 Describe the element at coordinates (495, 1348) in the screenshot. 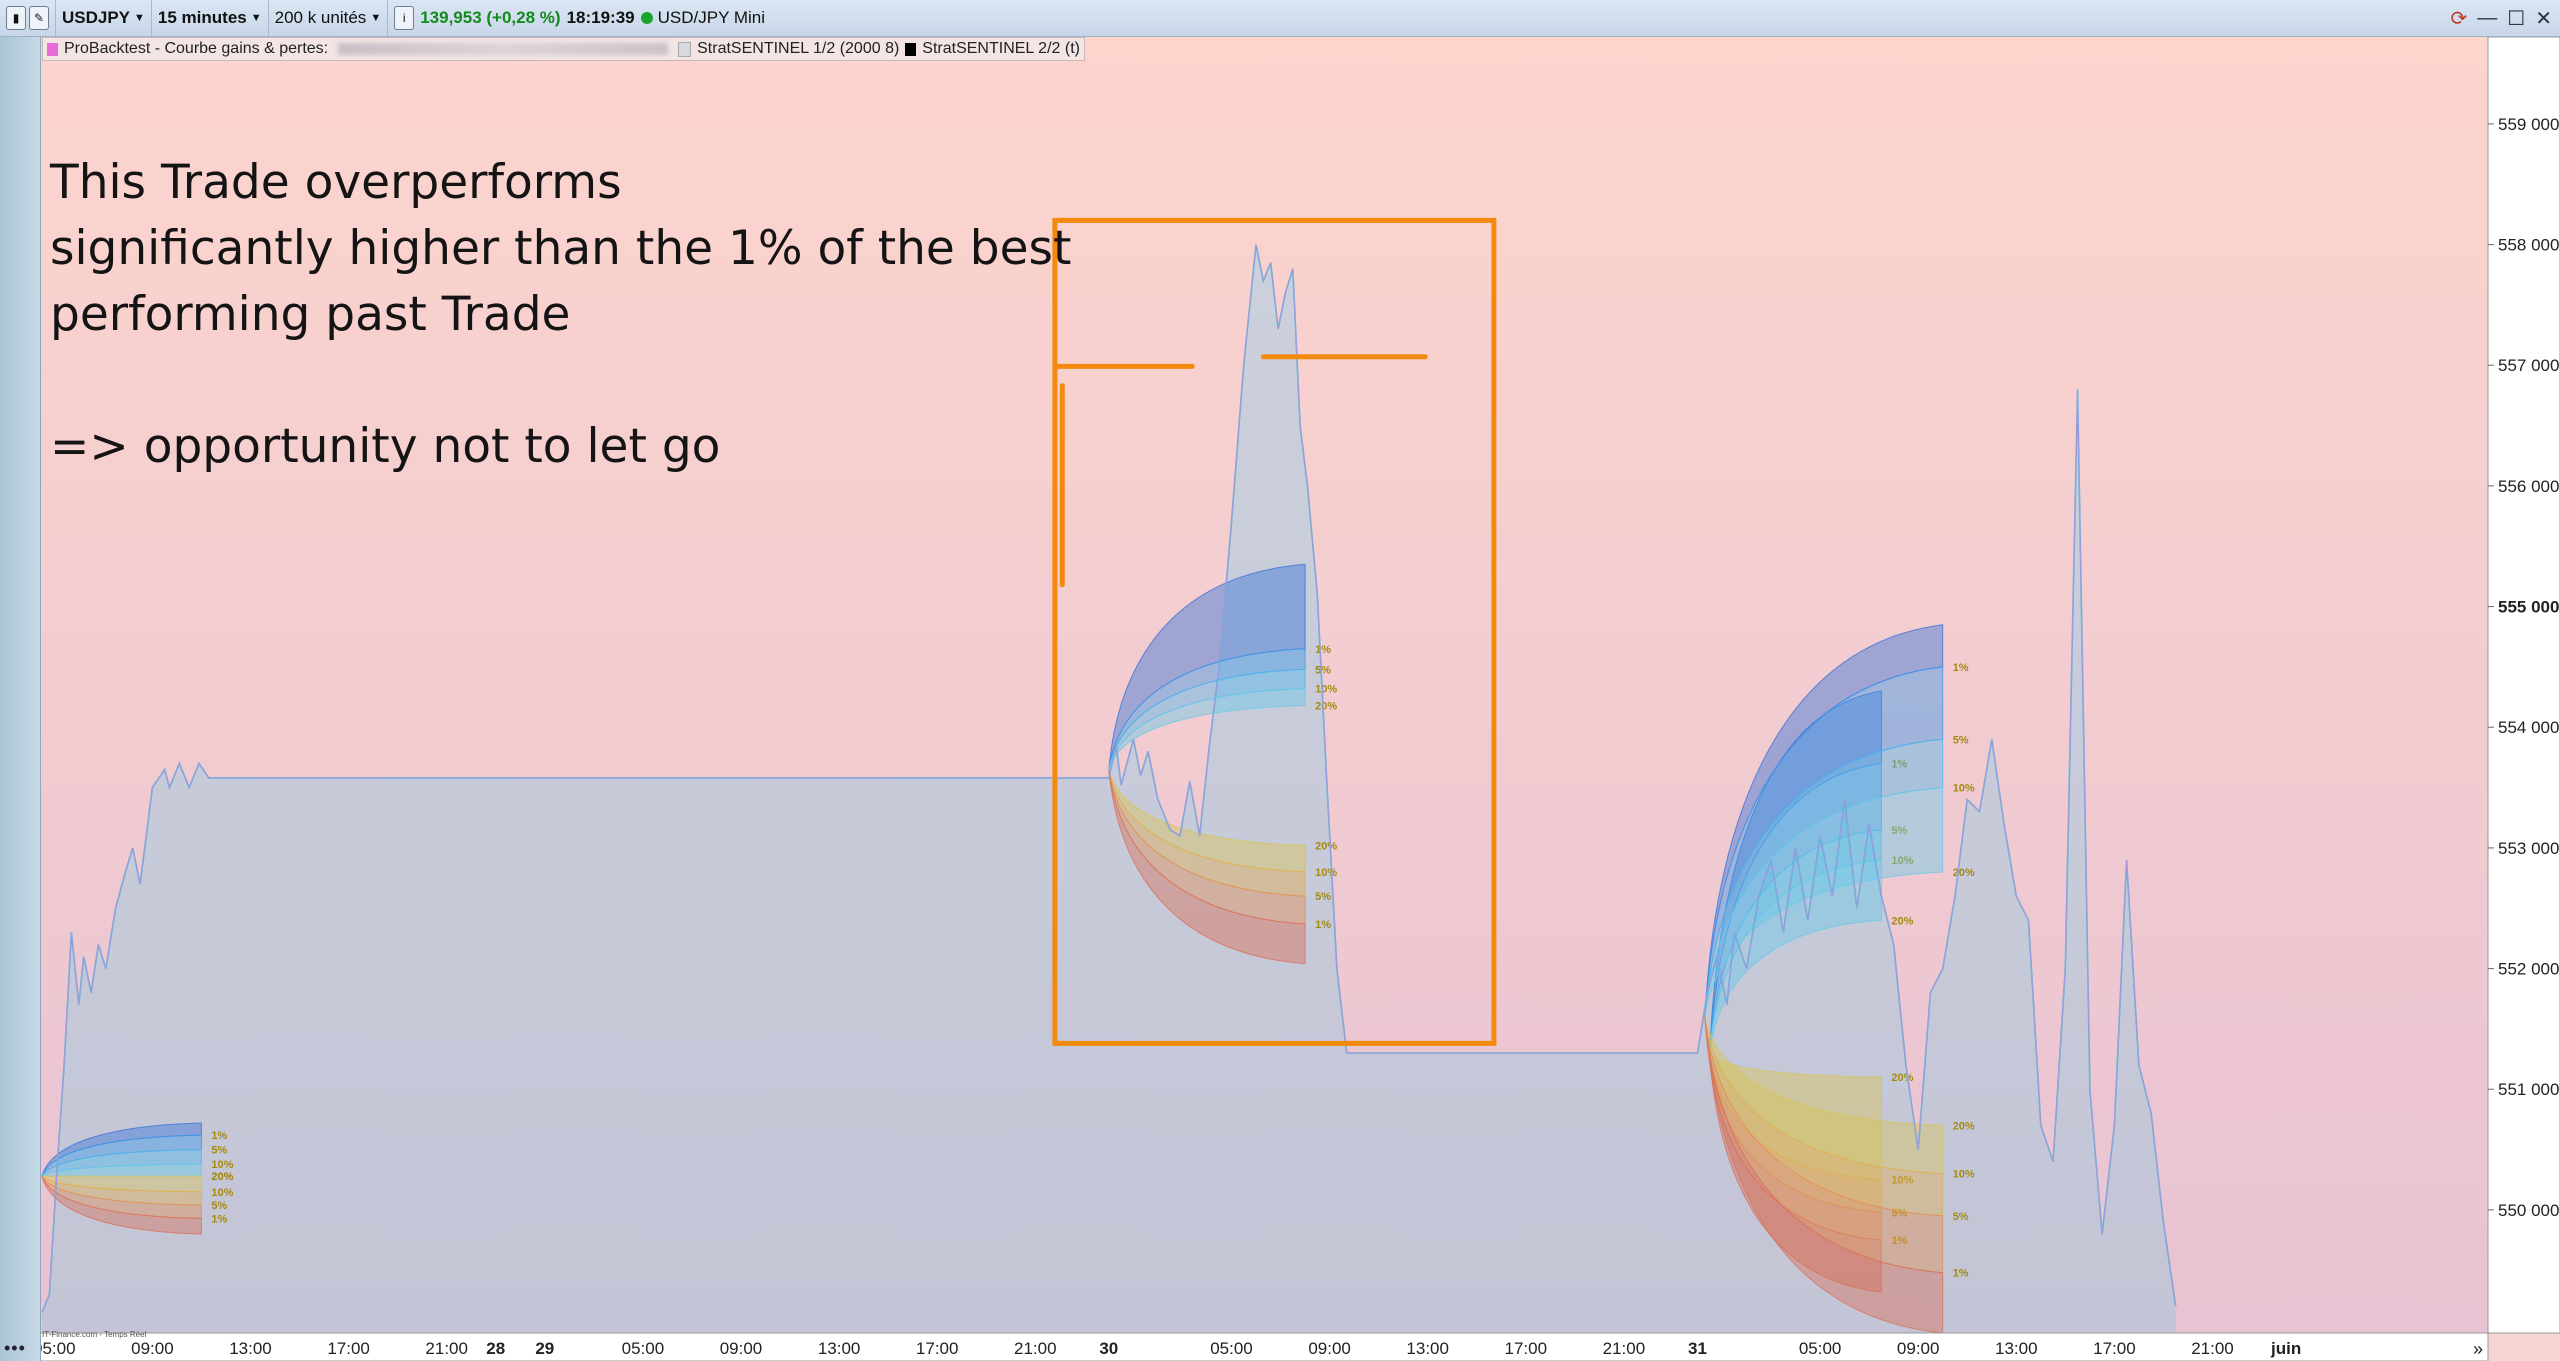

I see `x-tick-label: 28` at that location.